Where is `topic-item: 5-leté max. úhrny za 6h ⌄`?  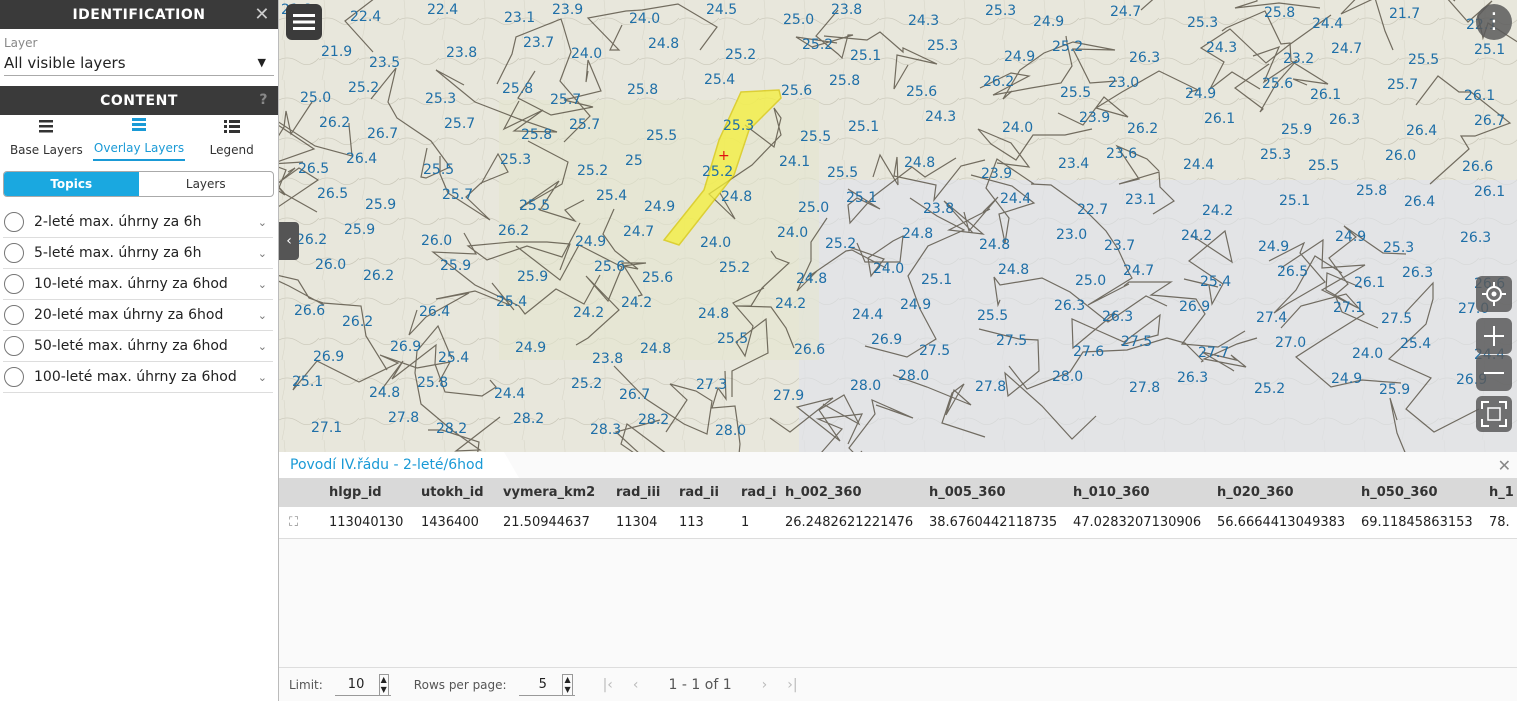
topic-item: 5-leté max. úhrny za 6h ⌄ is located at coordinates (138, 253).